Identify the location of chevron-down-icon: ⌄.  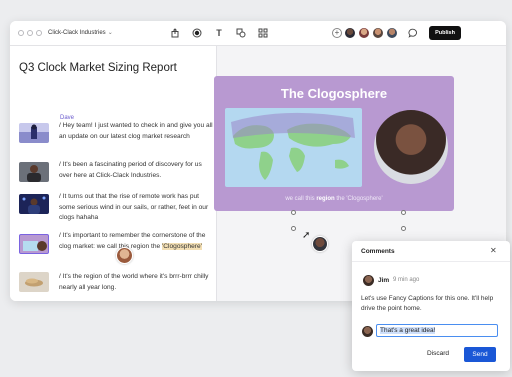
(110, 33).